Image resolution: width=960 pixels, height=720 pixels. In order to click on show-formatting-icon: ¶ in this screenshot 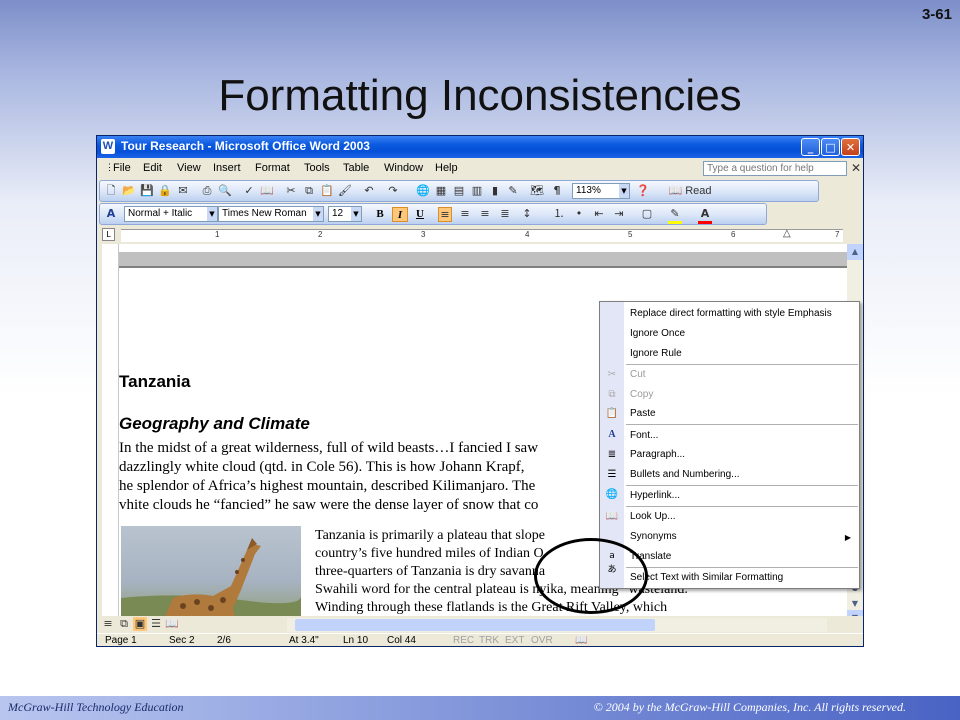, I will do `click(557, 191)`.